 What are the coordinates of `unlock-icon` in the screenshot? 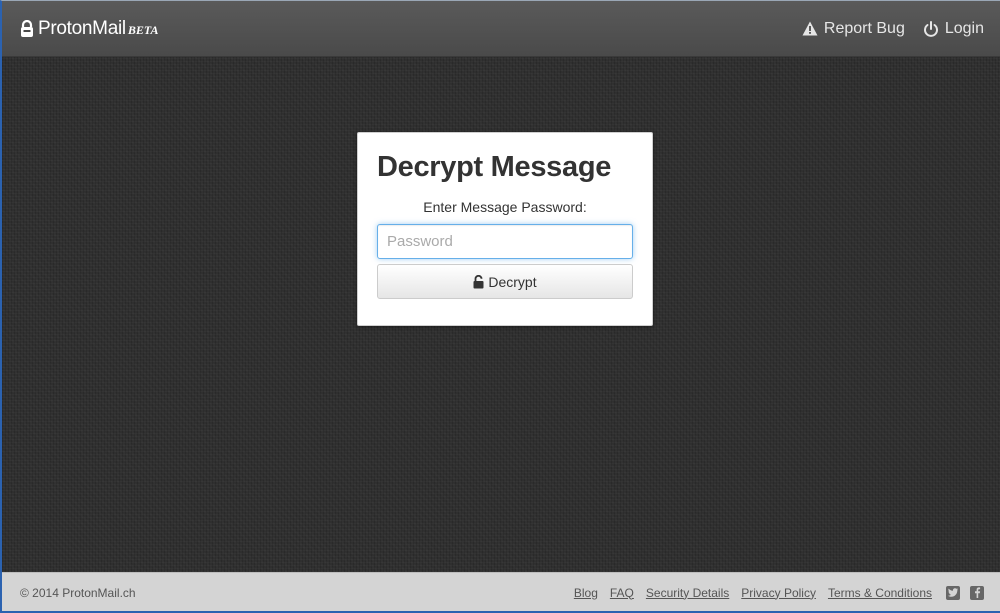 It's located at (478, 281).